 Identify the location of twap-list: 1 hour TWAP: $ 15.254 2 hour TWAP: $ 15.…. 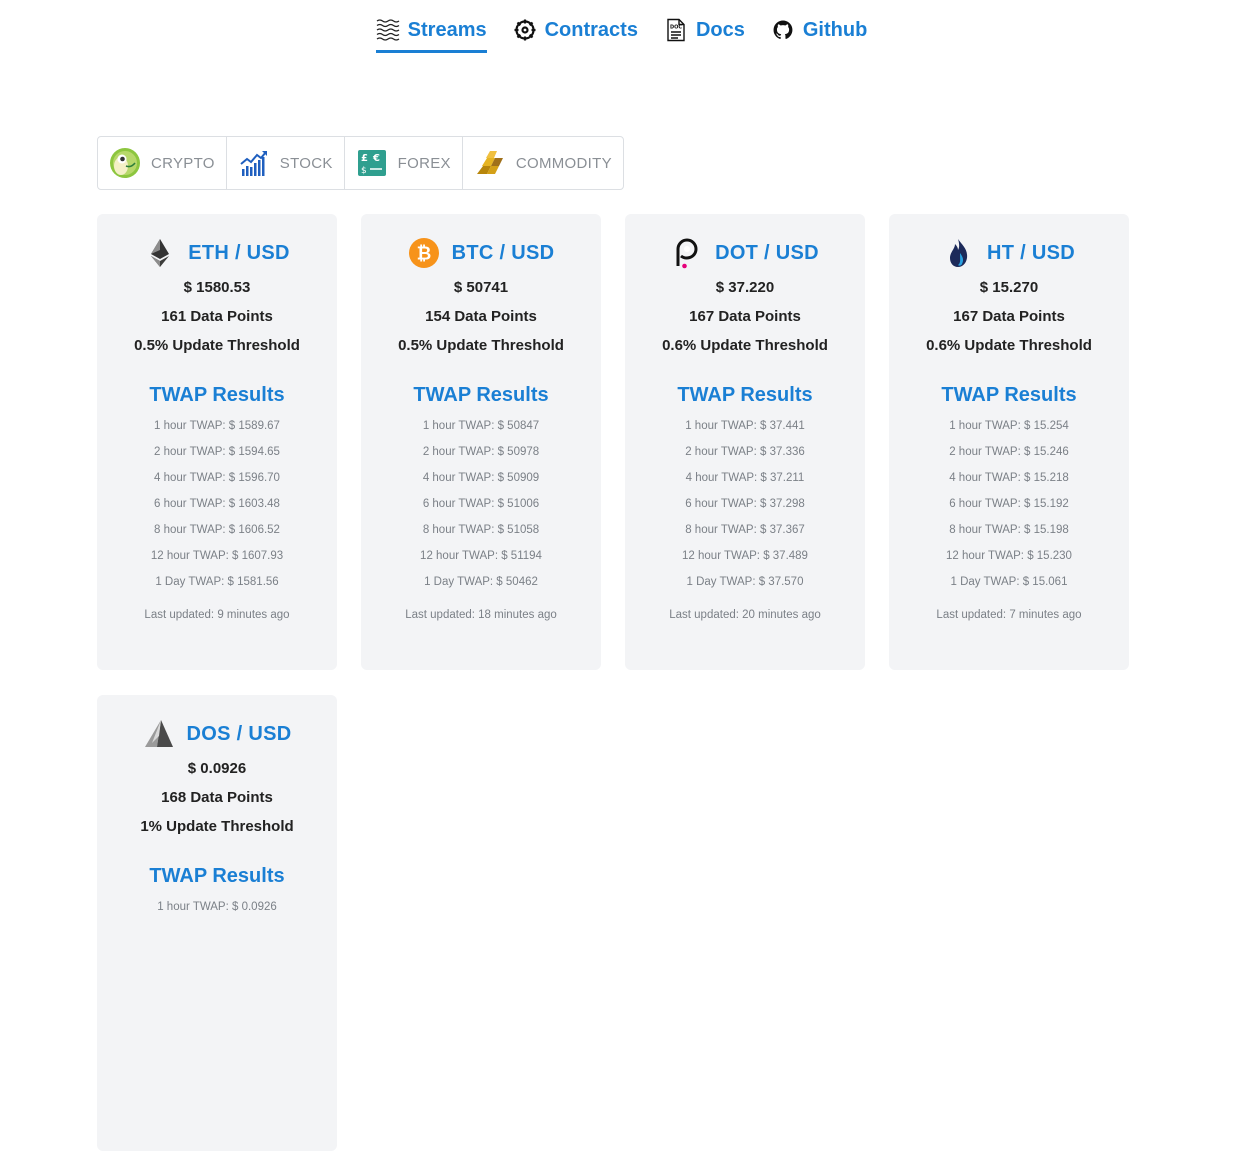
(1009, 508).